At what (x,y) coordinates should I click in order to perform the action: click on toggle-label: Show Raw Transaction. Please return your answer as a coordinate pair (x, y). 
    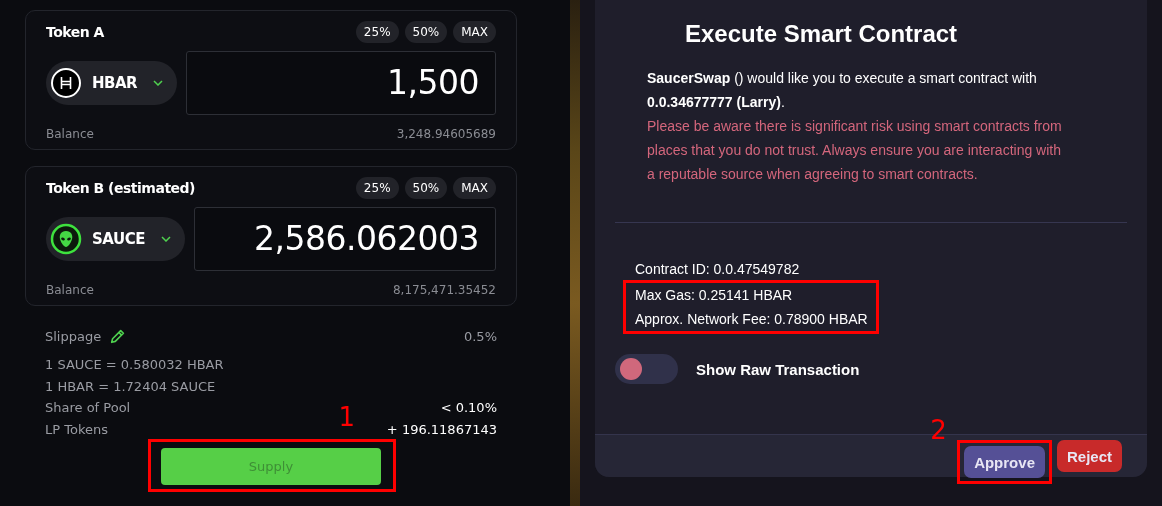
    Looking at the image, I should click on (778, 369).